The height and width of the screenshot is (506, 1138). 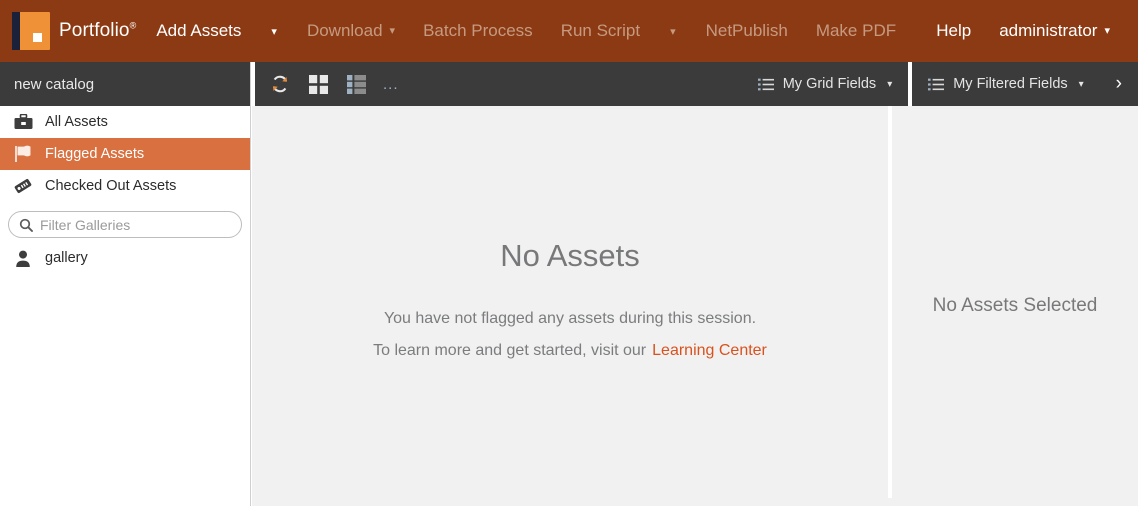 What do you see at coordinates (37, 37) in the screenshot?
I see `logo-dot` at bounding box center [37, 37].